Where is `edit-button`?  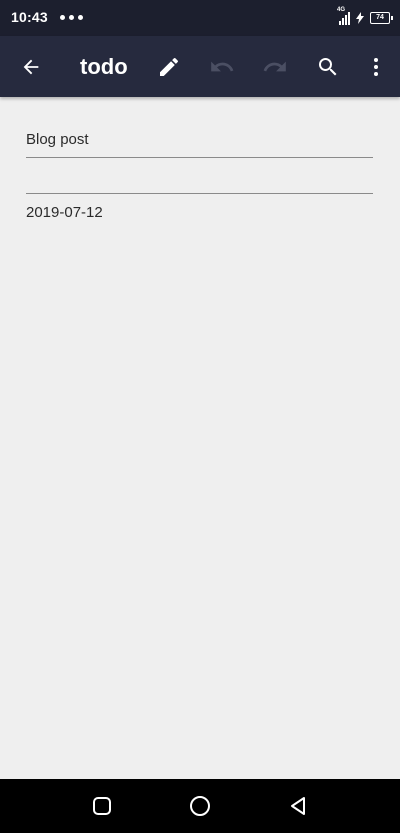 edit-button is located at coordinates (169, 66).